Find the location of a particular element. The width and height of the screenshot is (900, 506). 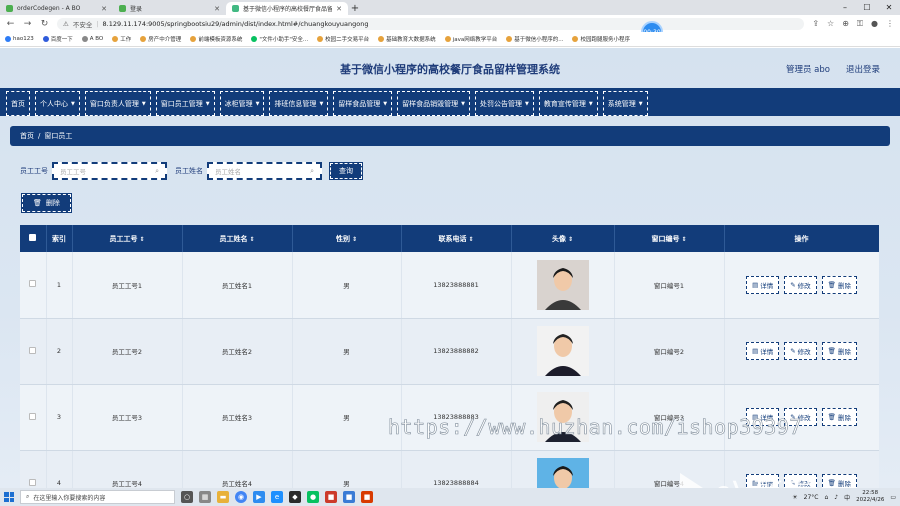

volume-icon: ♪ is located at coordinates (836, 497).